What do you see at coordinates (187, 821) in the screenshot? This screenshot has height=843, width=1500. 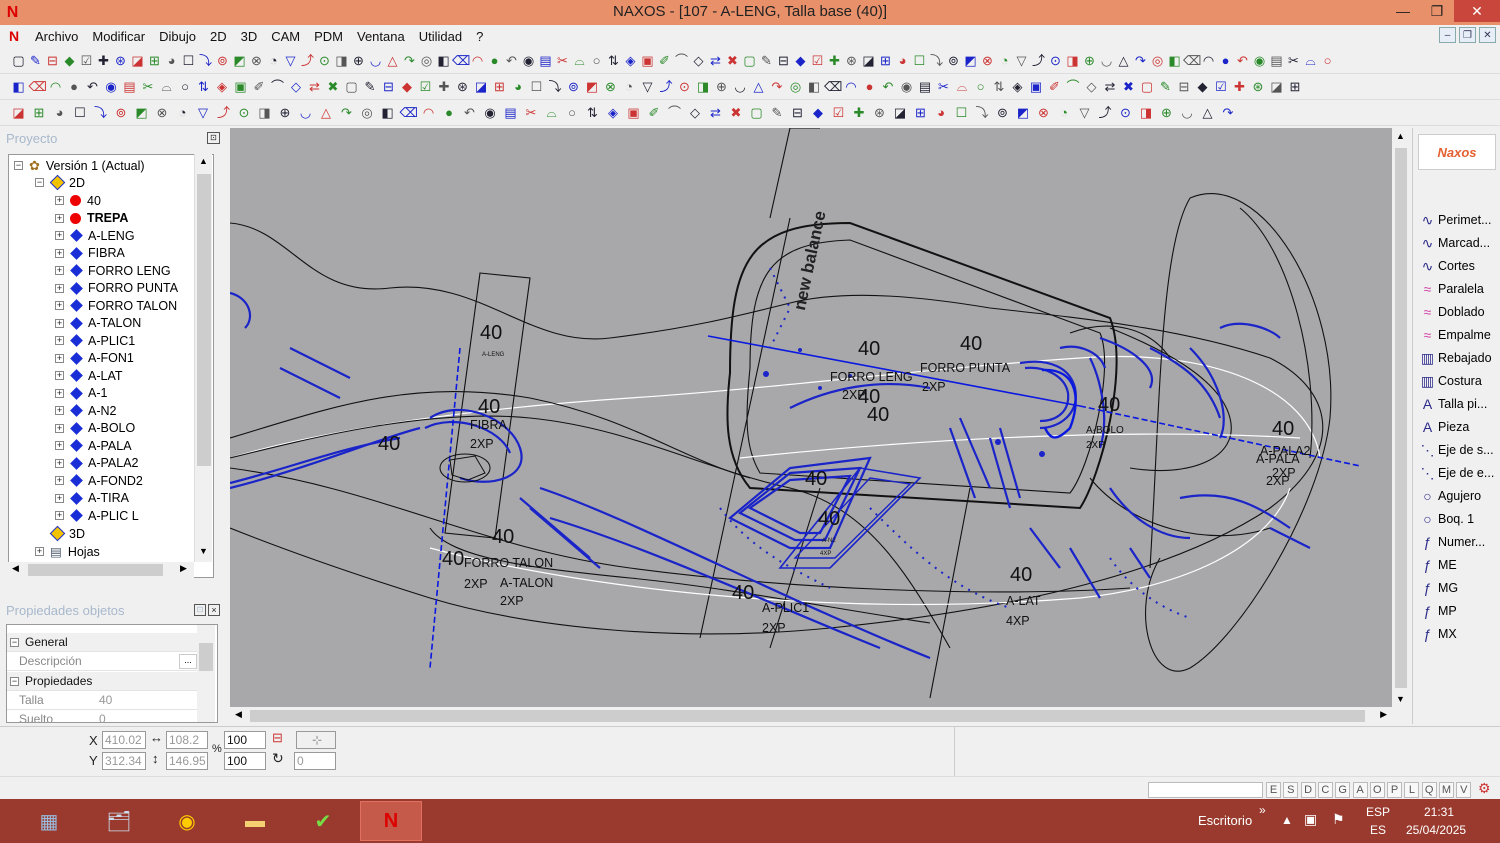 I see `chrome-icon: ◉` at bounding box center [187, 821].